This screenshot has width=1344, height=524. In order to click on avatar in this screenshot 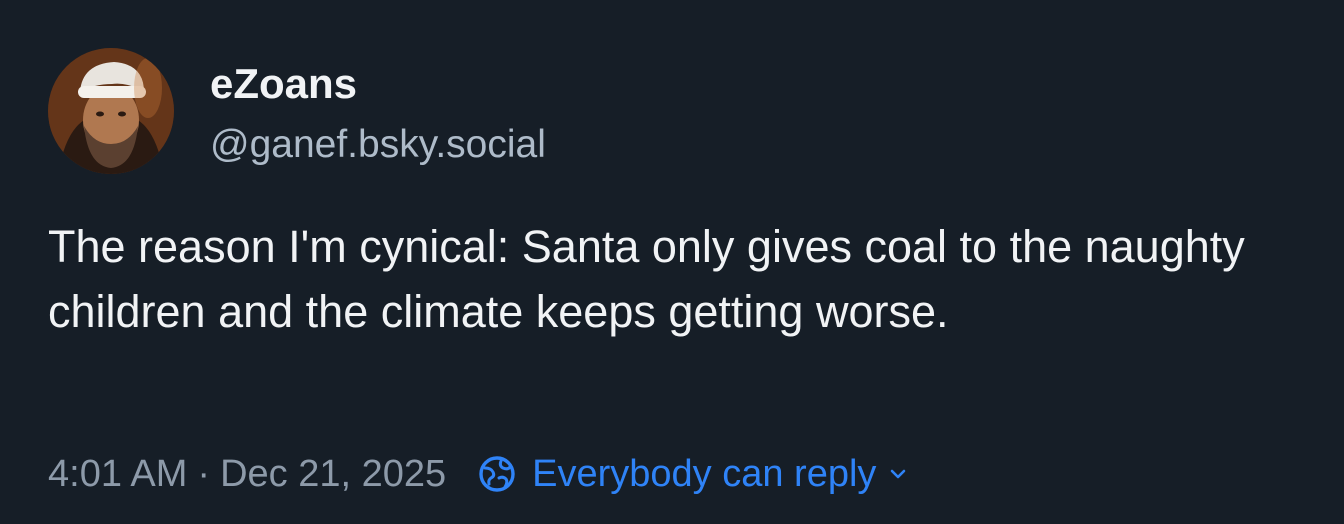, I will do `click(111, 111)`.